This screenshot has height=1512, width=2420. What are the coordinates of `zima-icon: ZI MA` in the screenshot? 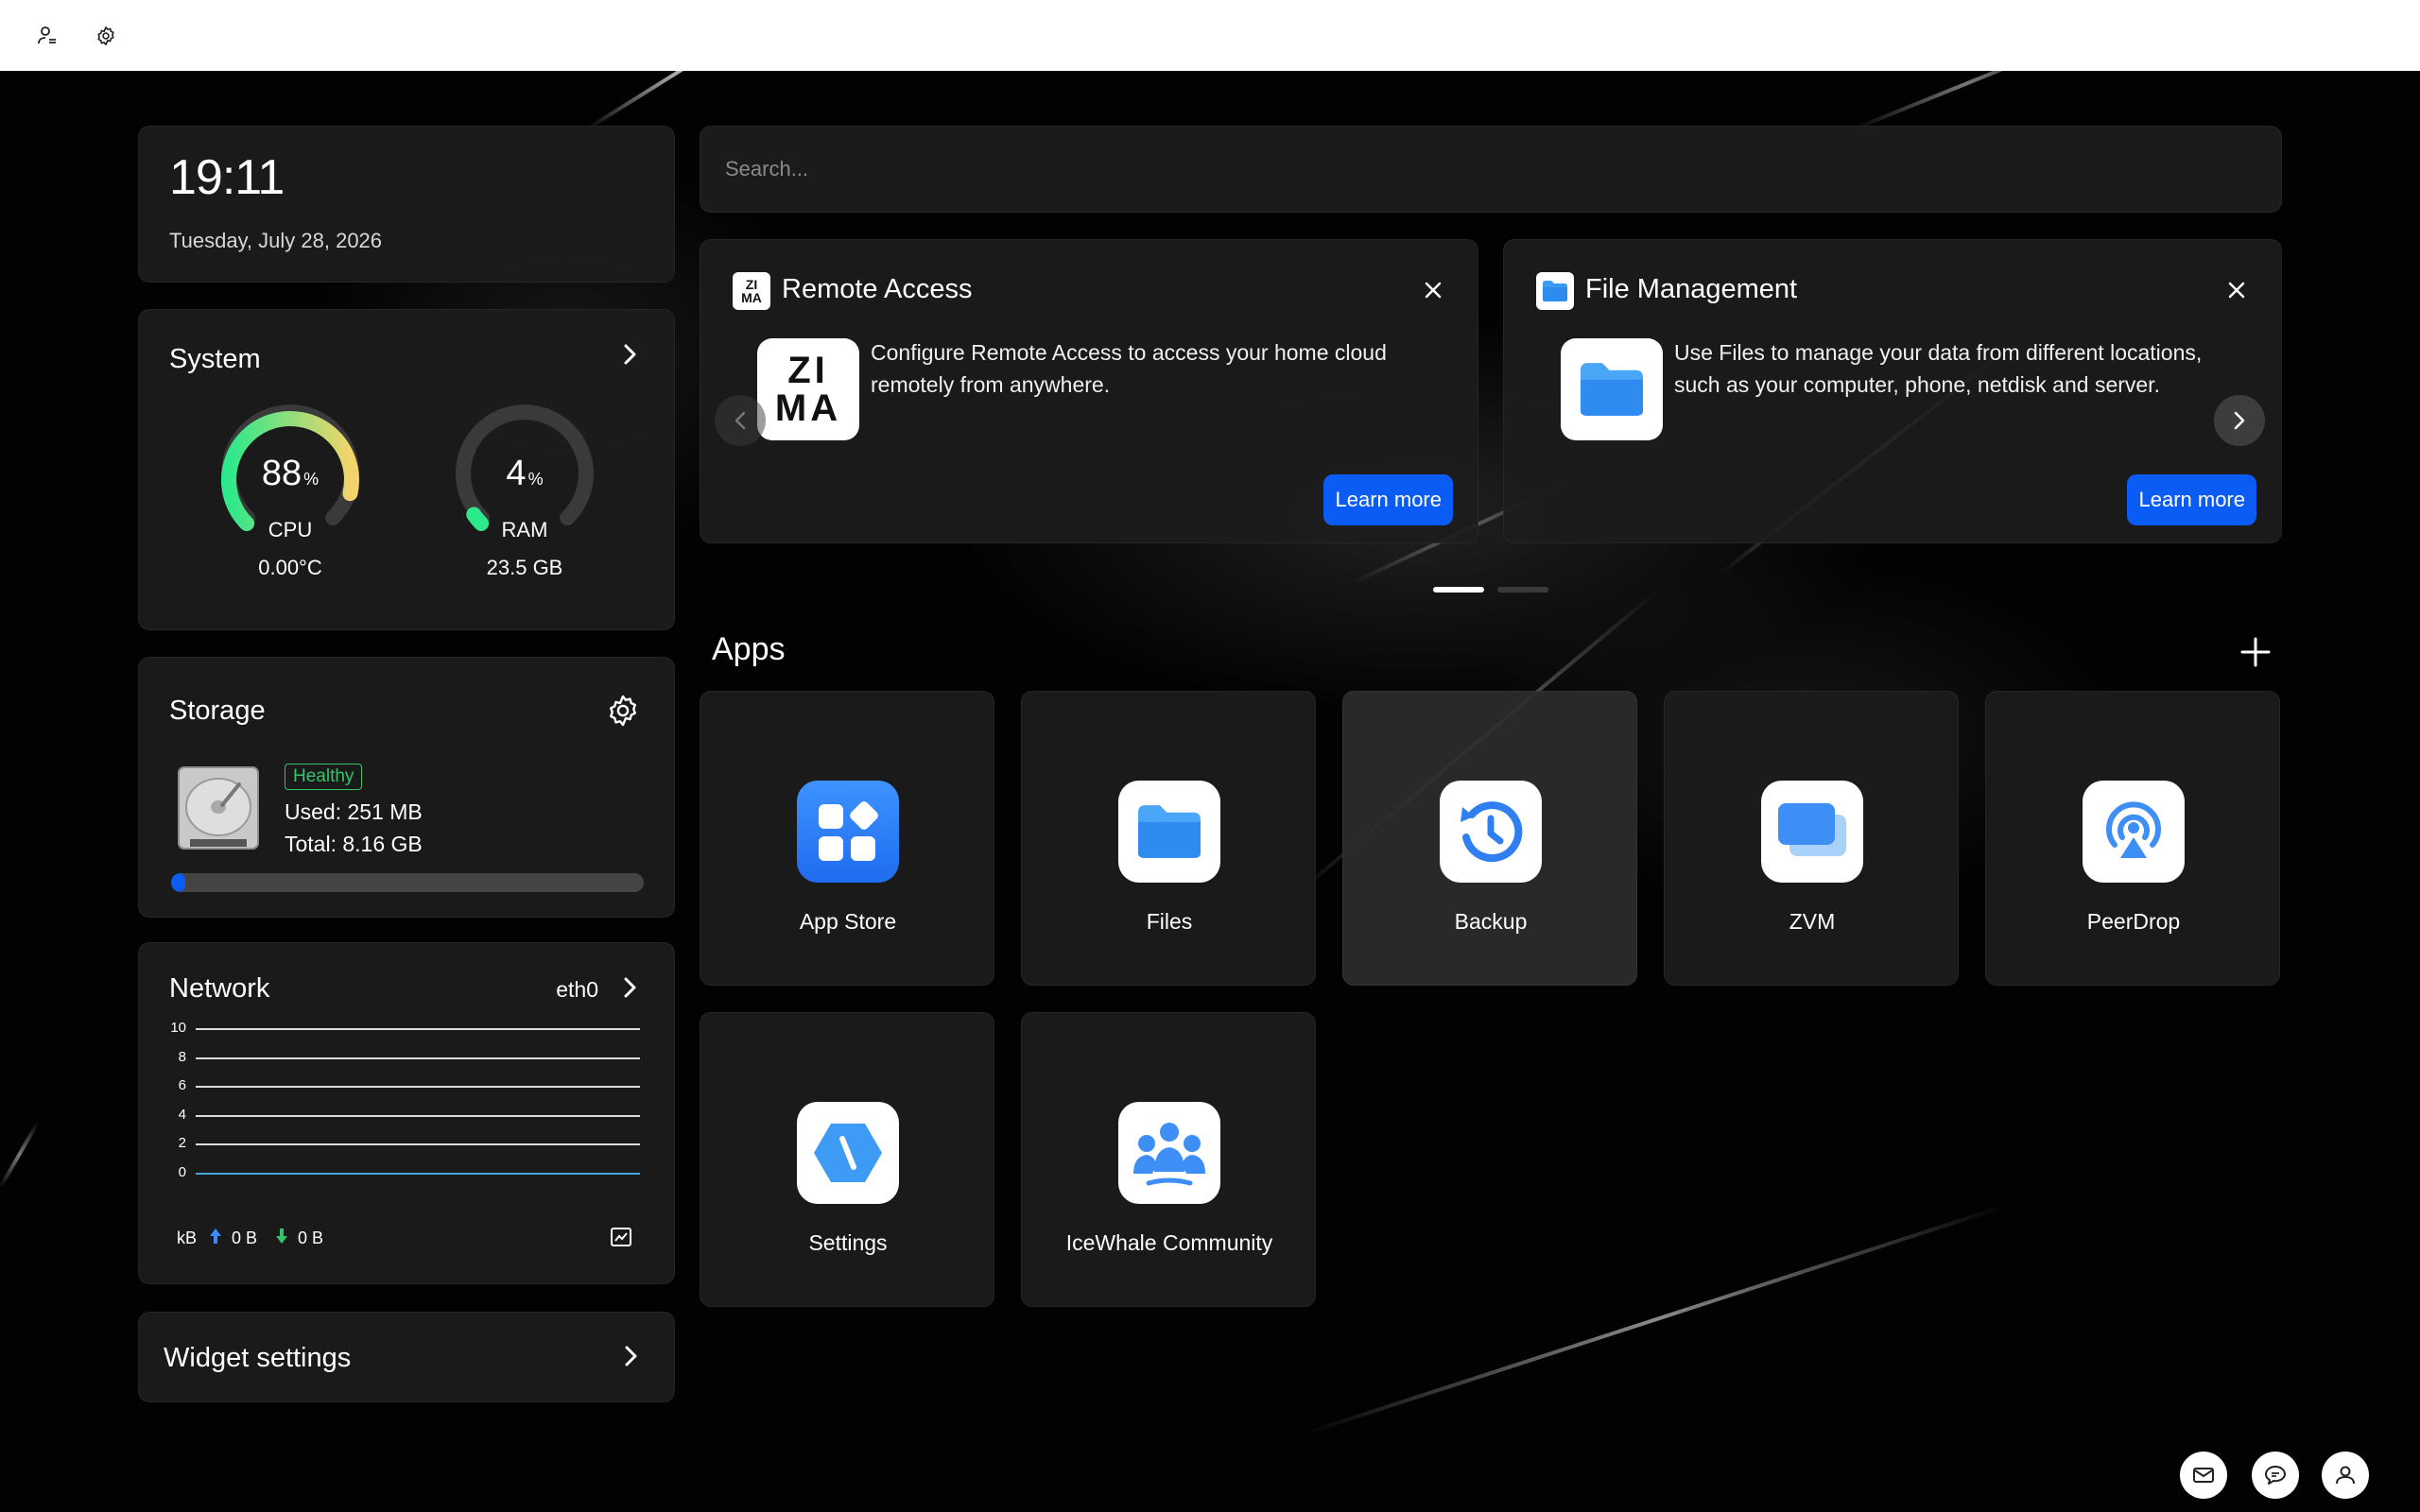 It's located at (751, 291).